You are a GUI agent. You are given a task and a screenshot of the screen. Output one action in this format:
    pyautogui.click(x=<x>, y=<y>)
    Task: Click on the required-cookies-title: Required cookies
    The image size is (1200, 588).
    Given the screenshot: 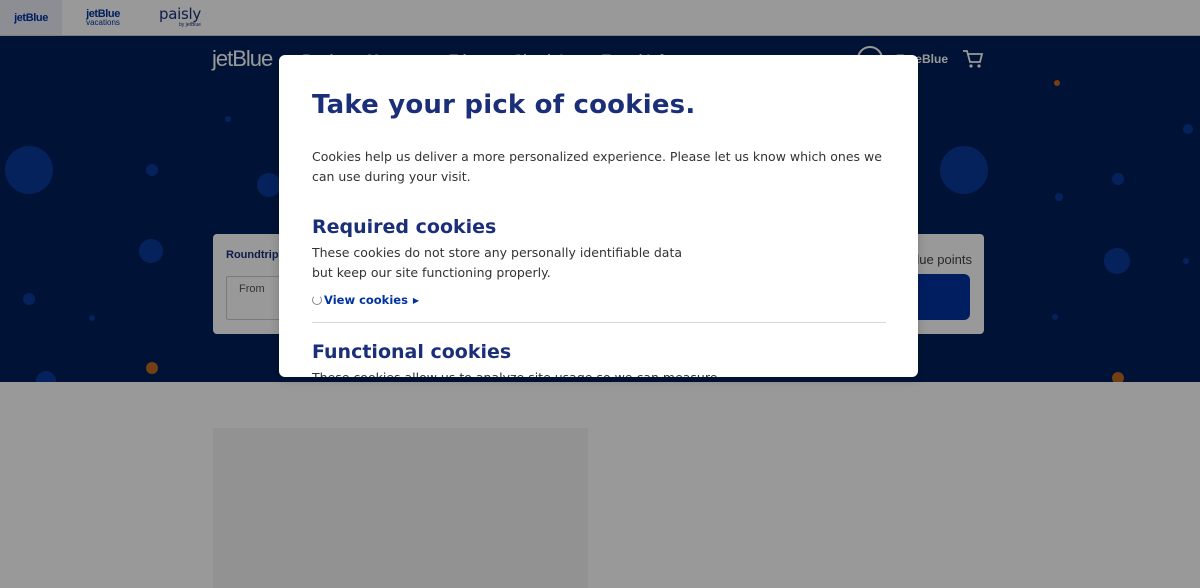 What is the action you would take?
    pyautogui.click(x=404, y=227)
    